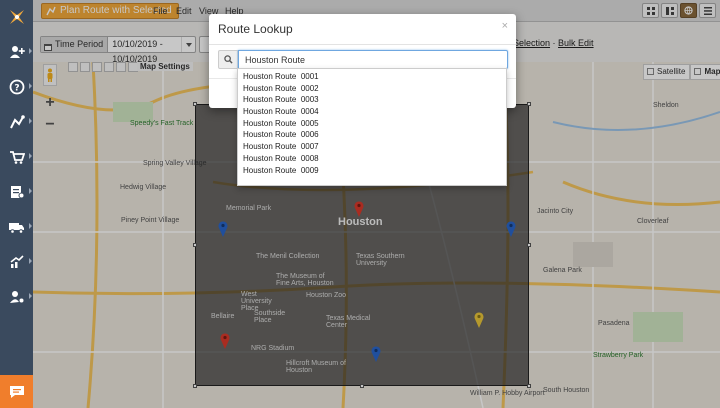 The image size is (720, 408). What do you see at coordinates (362, 29) in the screenshot?
I see `modal-header: Route Lookup ×` at bounding box center [362, 29].